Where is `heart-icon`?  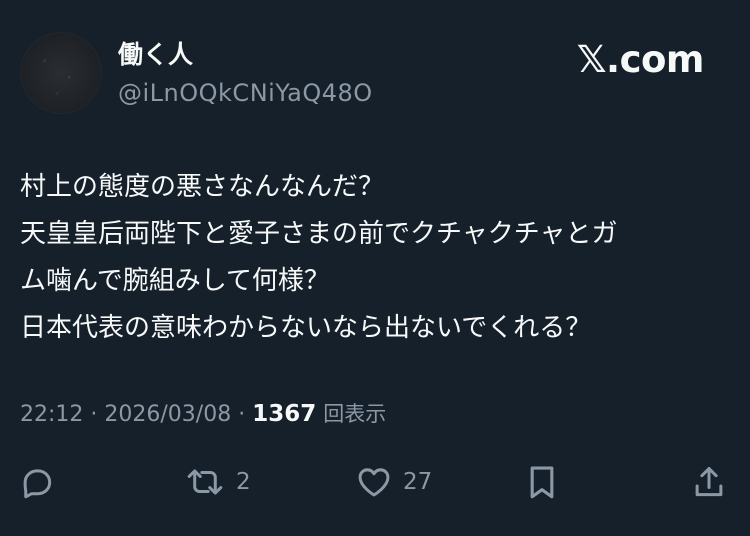
heart-icon is located at coordinates (374, 482).